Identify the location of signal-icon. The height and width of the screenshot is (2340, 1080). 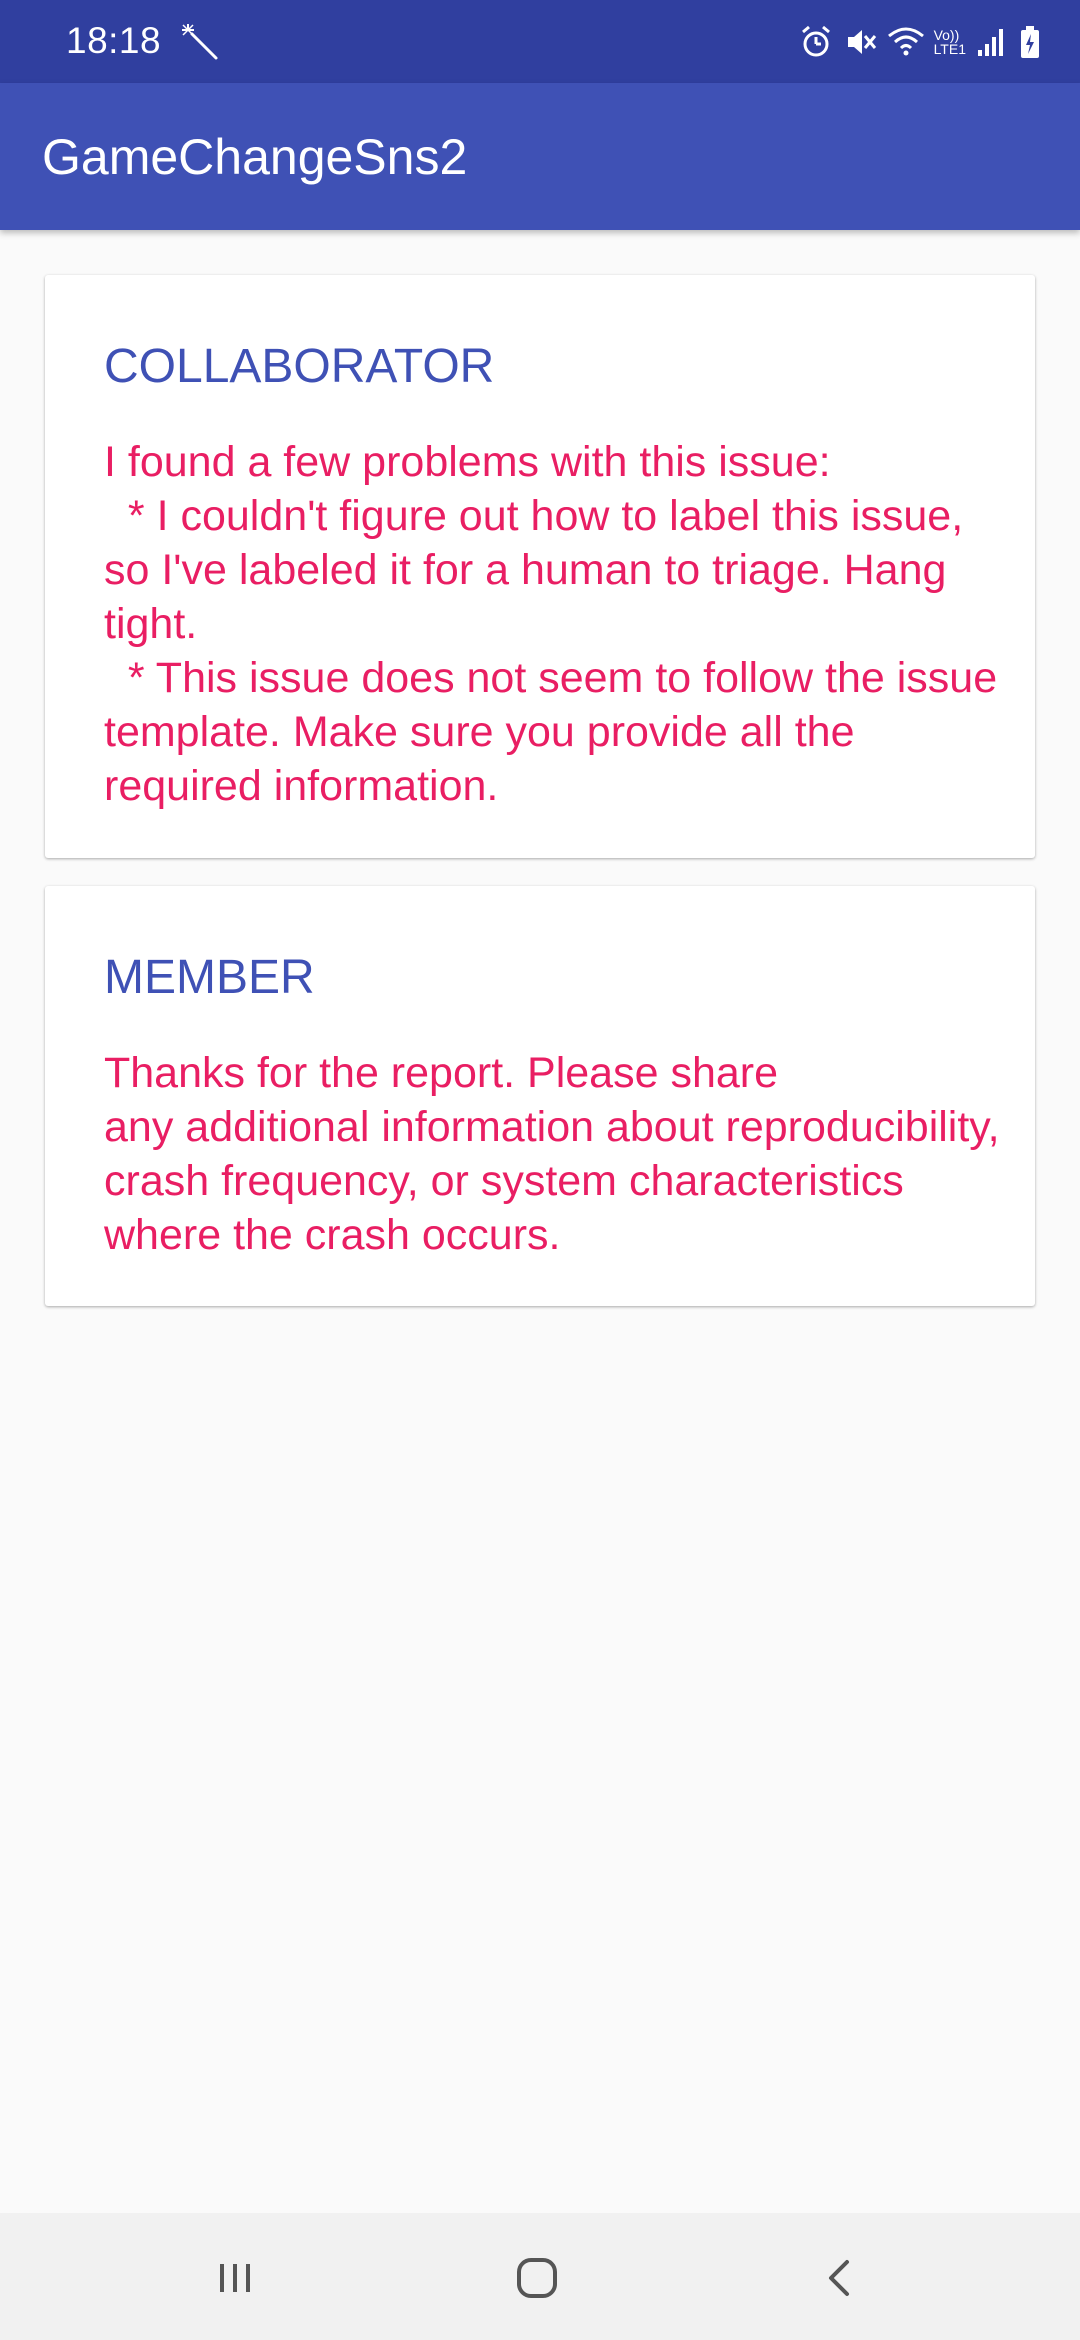
(992, 42).